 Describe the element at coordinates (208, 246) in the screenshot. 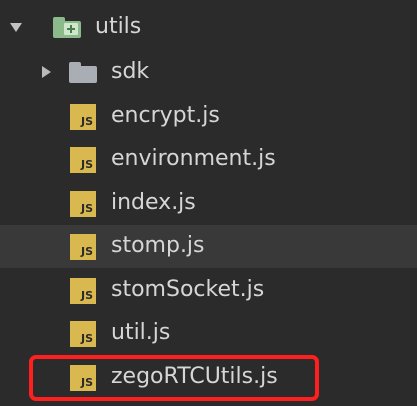

I see `tree-file-stomp: JS stomp.js` at that location.